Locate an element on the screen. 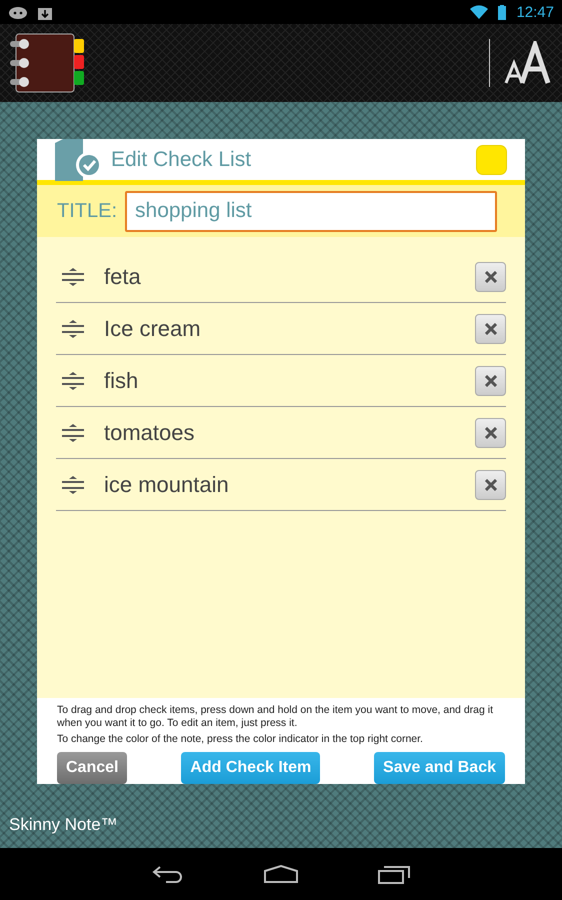  check-item-text: fish is located at coordinates (289, 381).